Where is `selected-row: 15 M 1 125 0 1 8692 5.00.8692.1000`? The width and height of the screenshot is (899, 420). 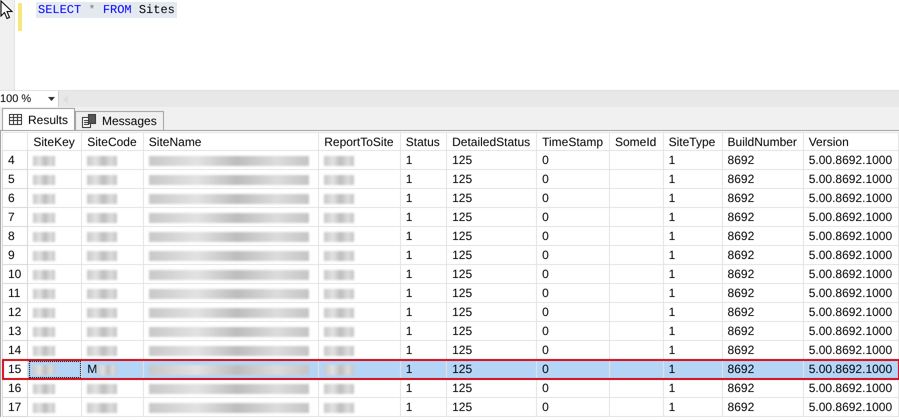
selected-row: 15 M 1 125 0 1 8692 5.00.8692.1000 is located at coordinates (450, 369).